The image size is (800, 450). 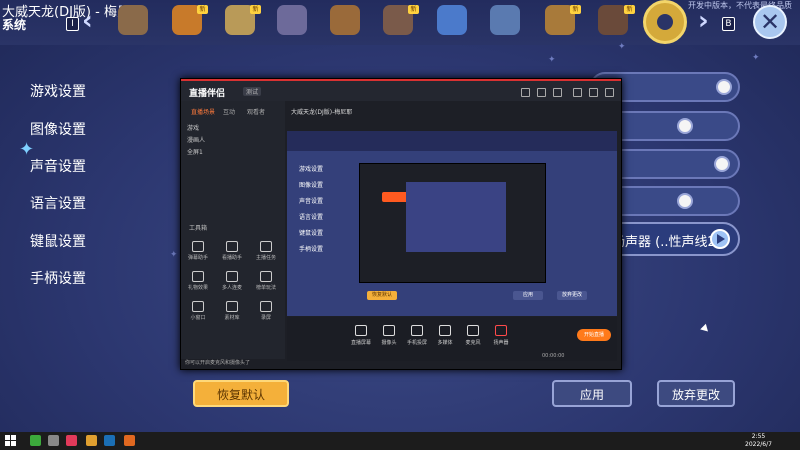 I want to click on mouse-cursor-icon, so click(x=705, y=329).